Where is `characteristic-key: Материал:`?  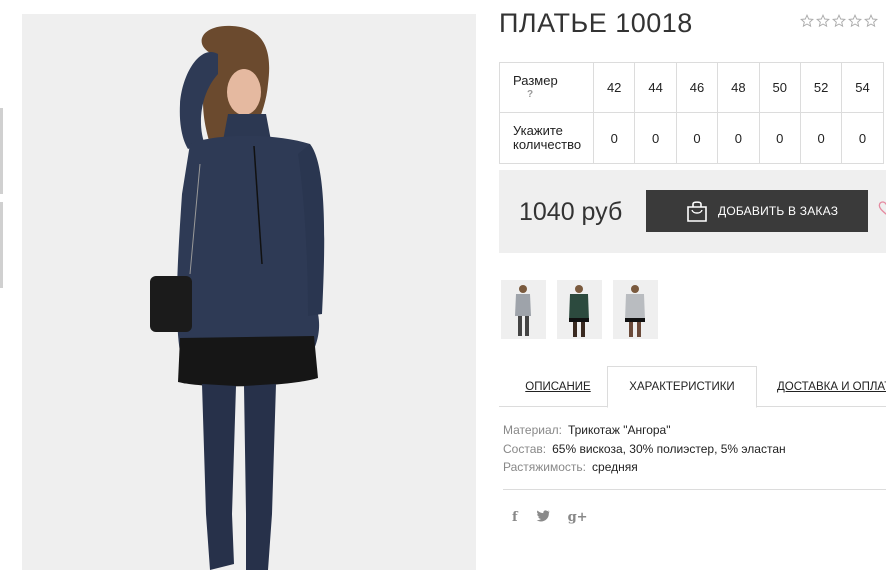 characteristic-key: Материал: is located at coordinates (532, 430).